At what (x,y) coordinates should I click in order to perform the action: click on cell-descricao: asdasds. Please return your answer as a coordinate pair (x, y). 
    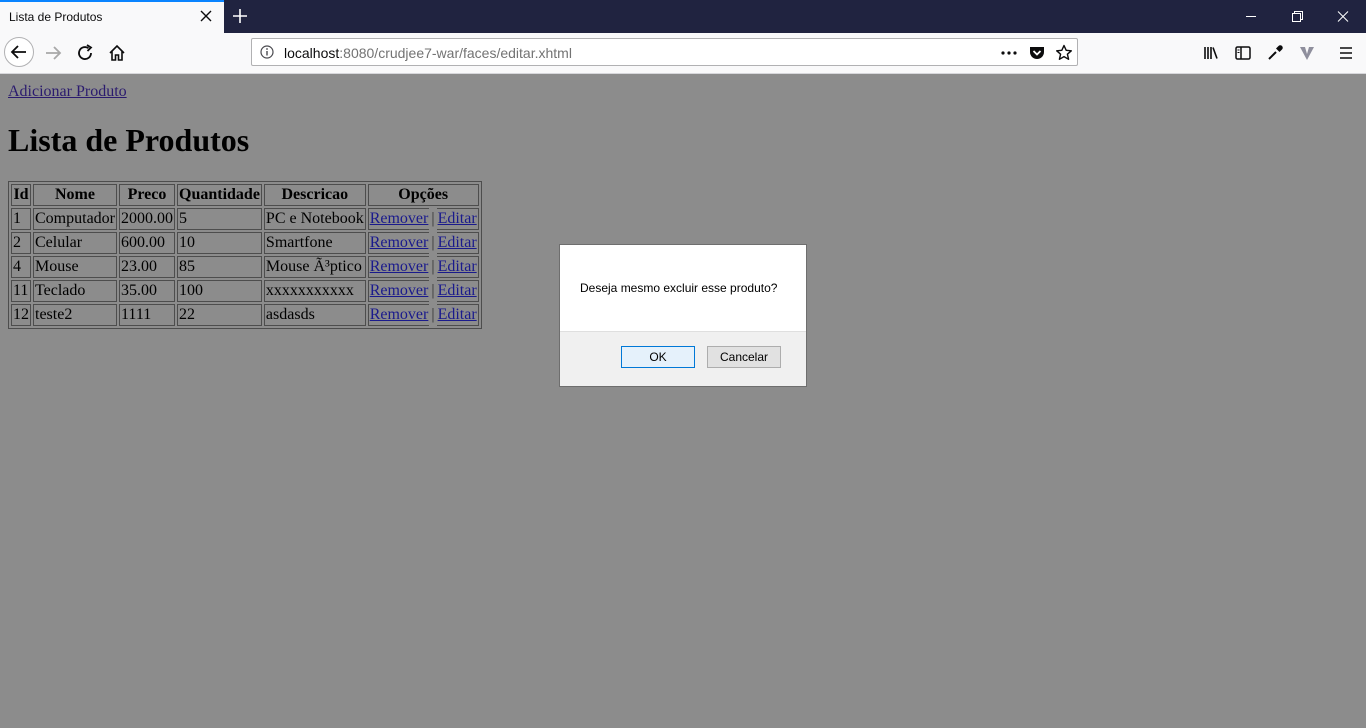
    Looking at the image, I should click on (314, 315).